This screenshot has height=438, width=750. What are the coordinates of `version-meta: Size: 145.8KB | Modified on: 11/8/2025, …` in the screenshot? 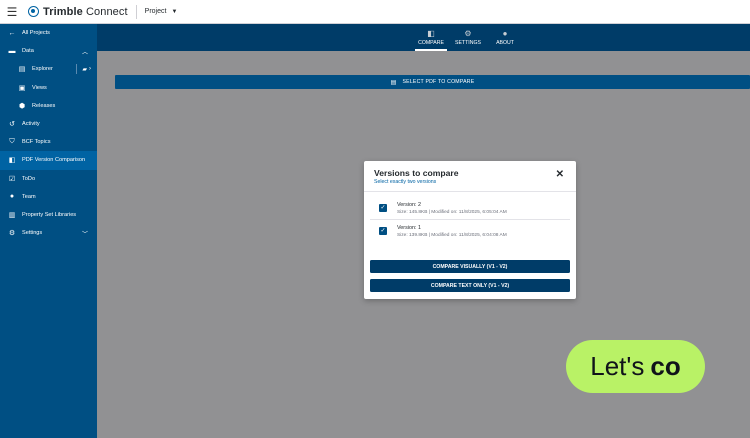 It's located at (452, 212).